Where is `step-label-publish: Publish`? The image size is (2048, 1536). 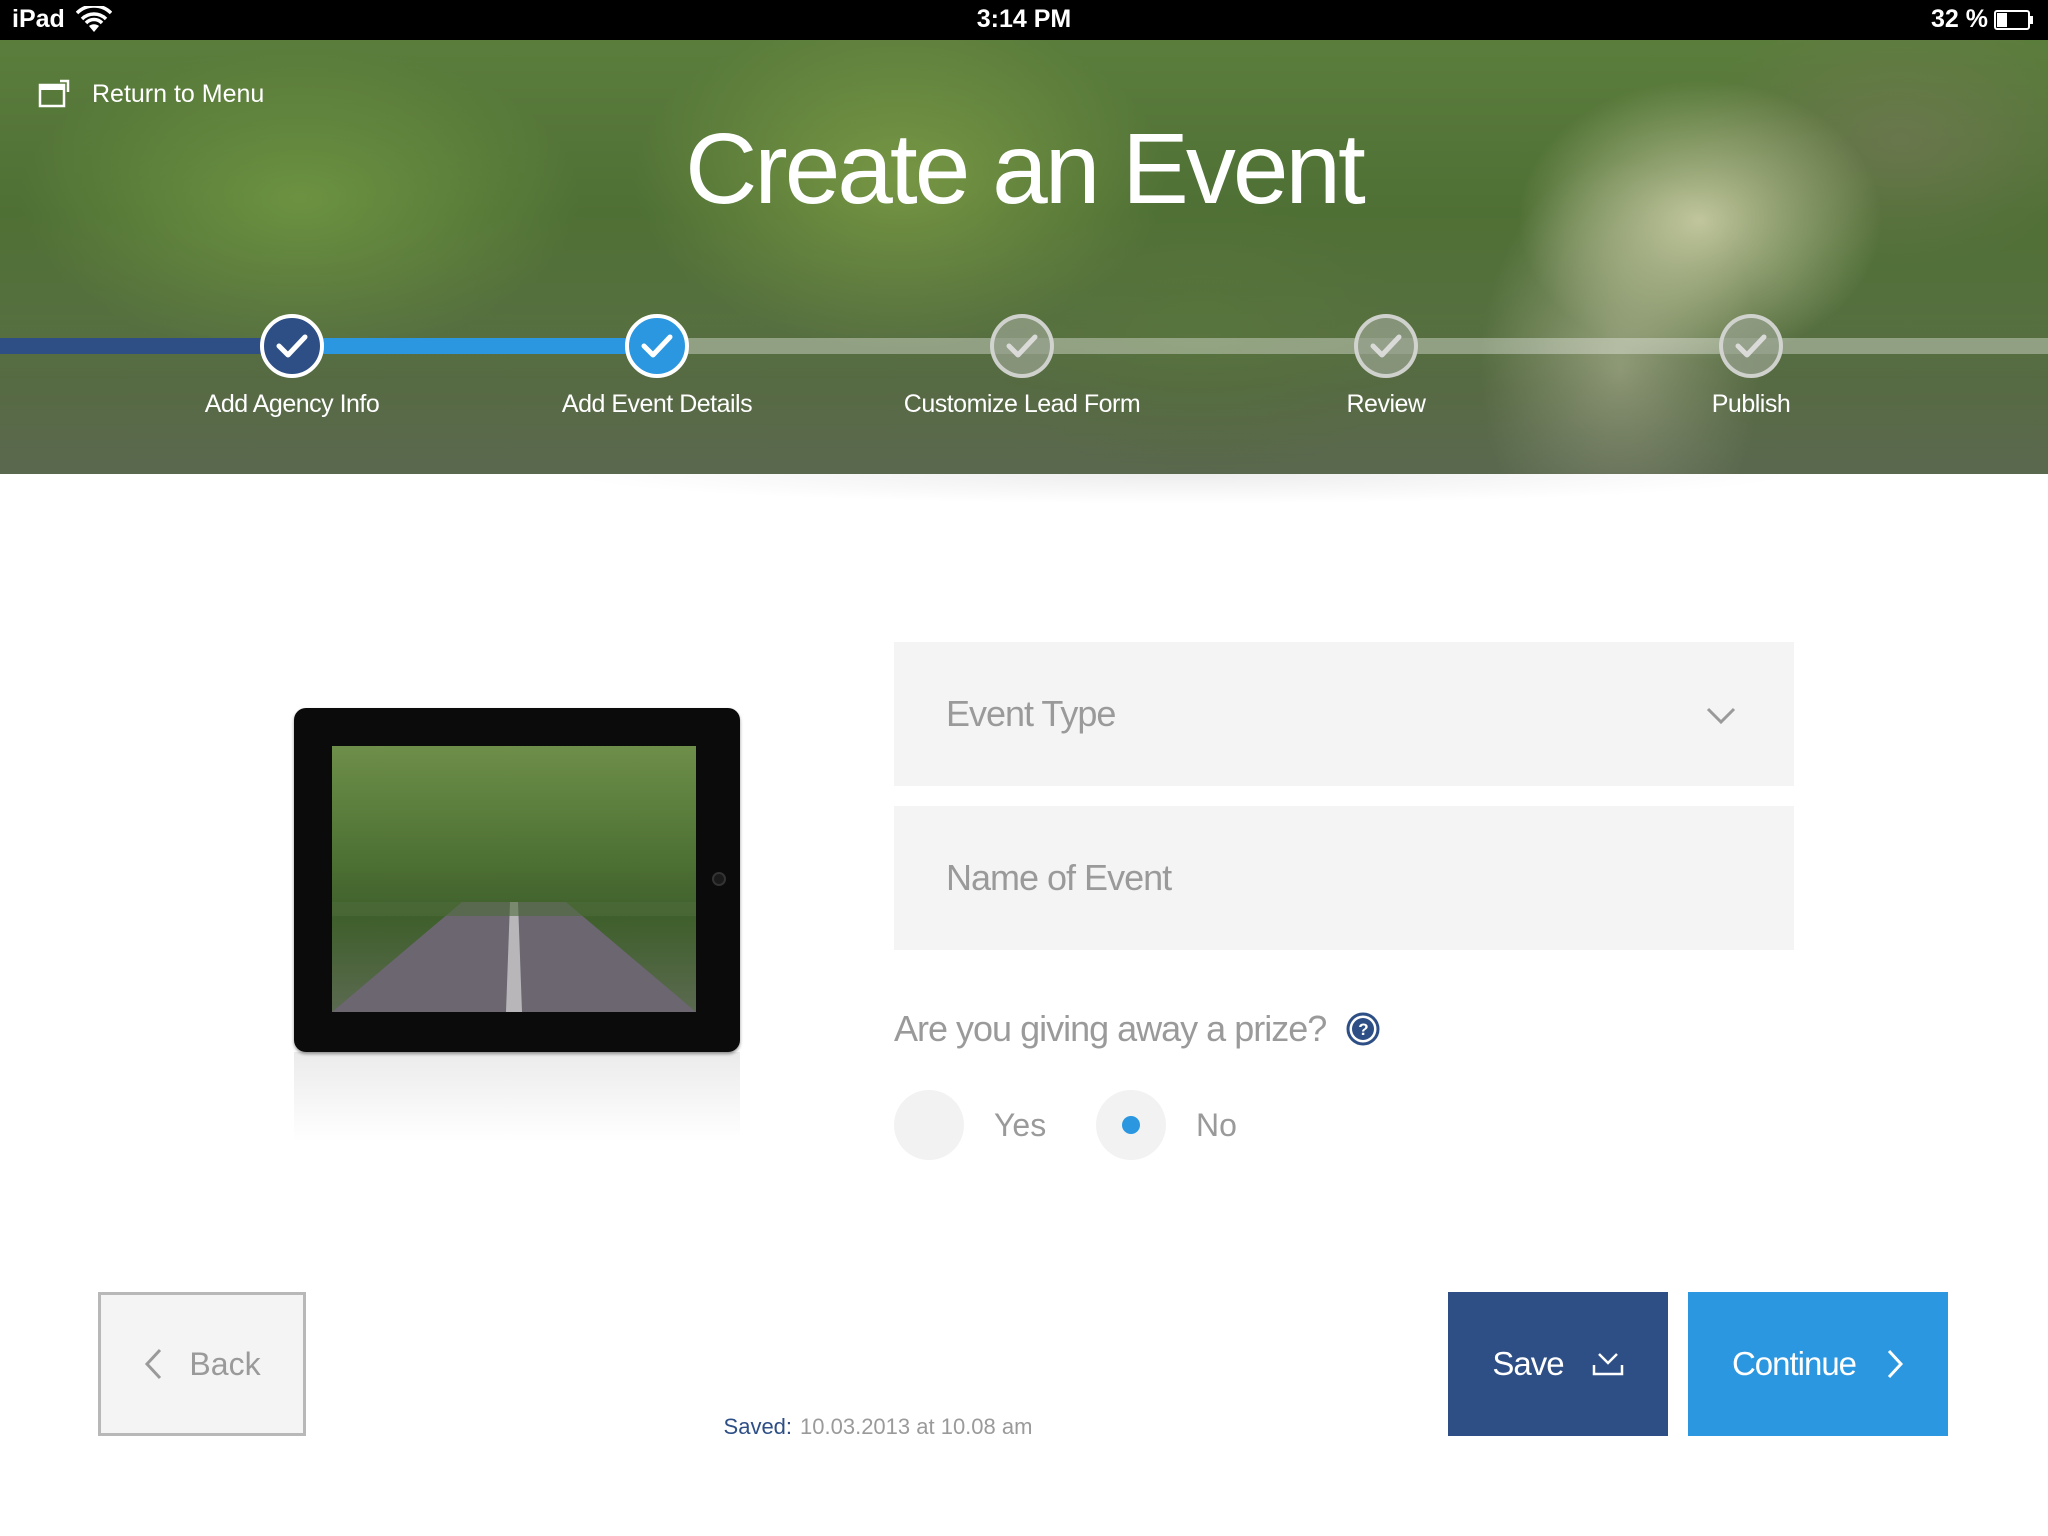 step-label-publish: Publish is located at coordinates (1751, 404).